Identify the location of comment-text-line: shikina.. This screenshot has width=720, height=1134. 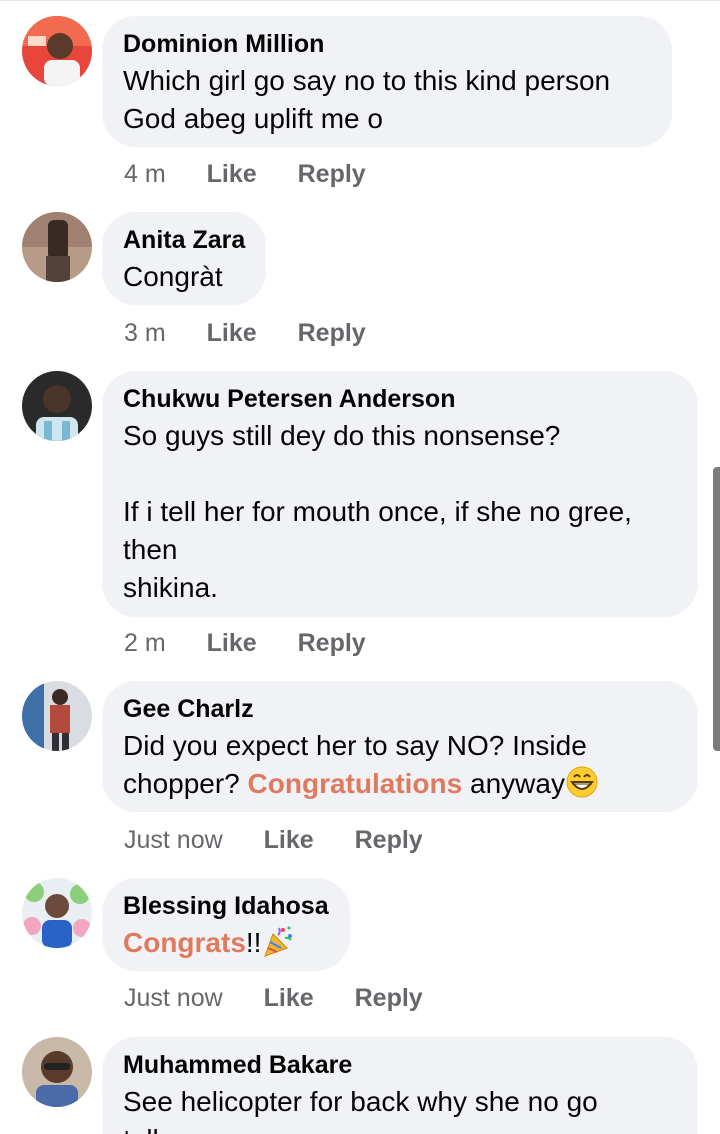
(170, 587).